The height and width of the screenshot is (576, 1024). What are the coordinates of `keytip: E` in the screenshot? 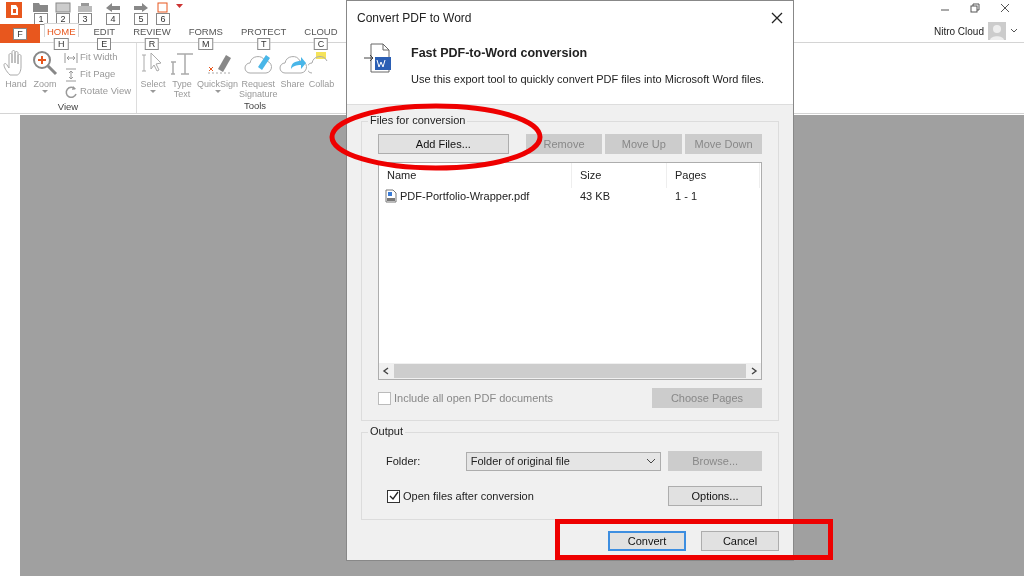 It's located at (104, 44).